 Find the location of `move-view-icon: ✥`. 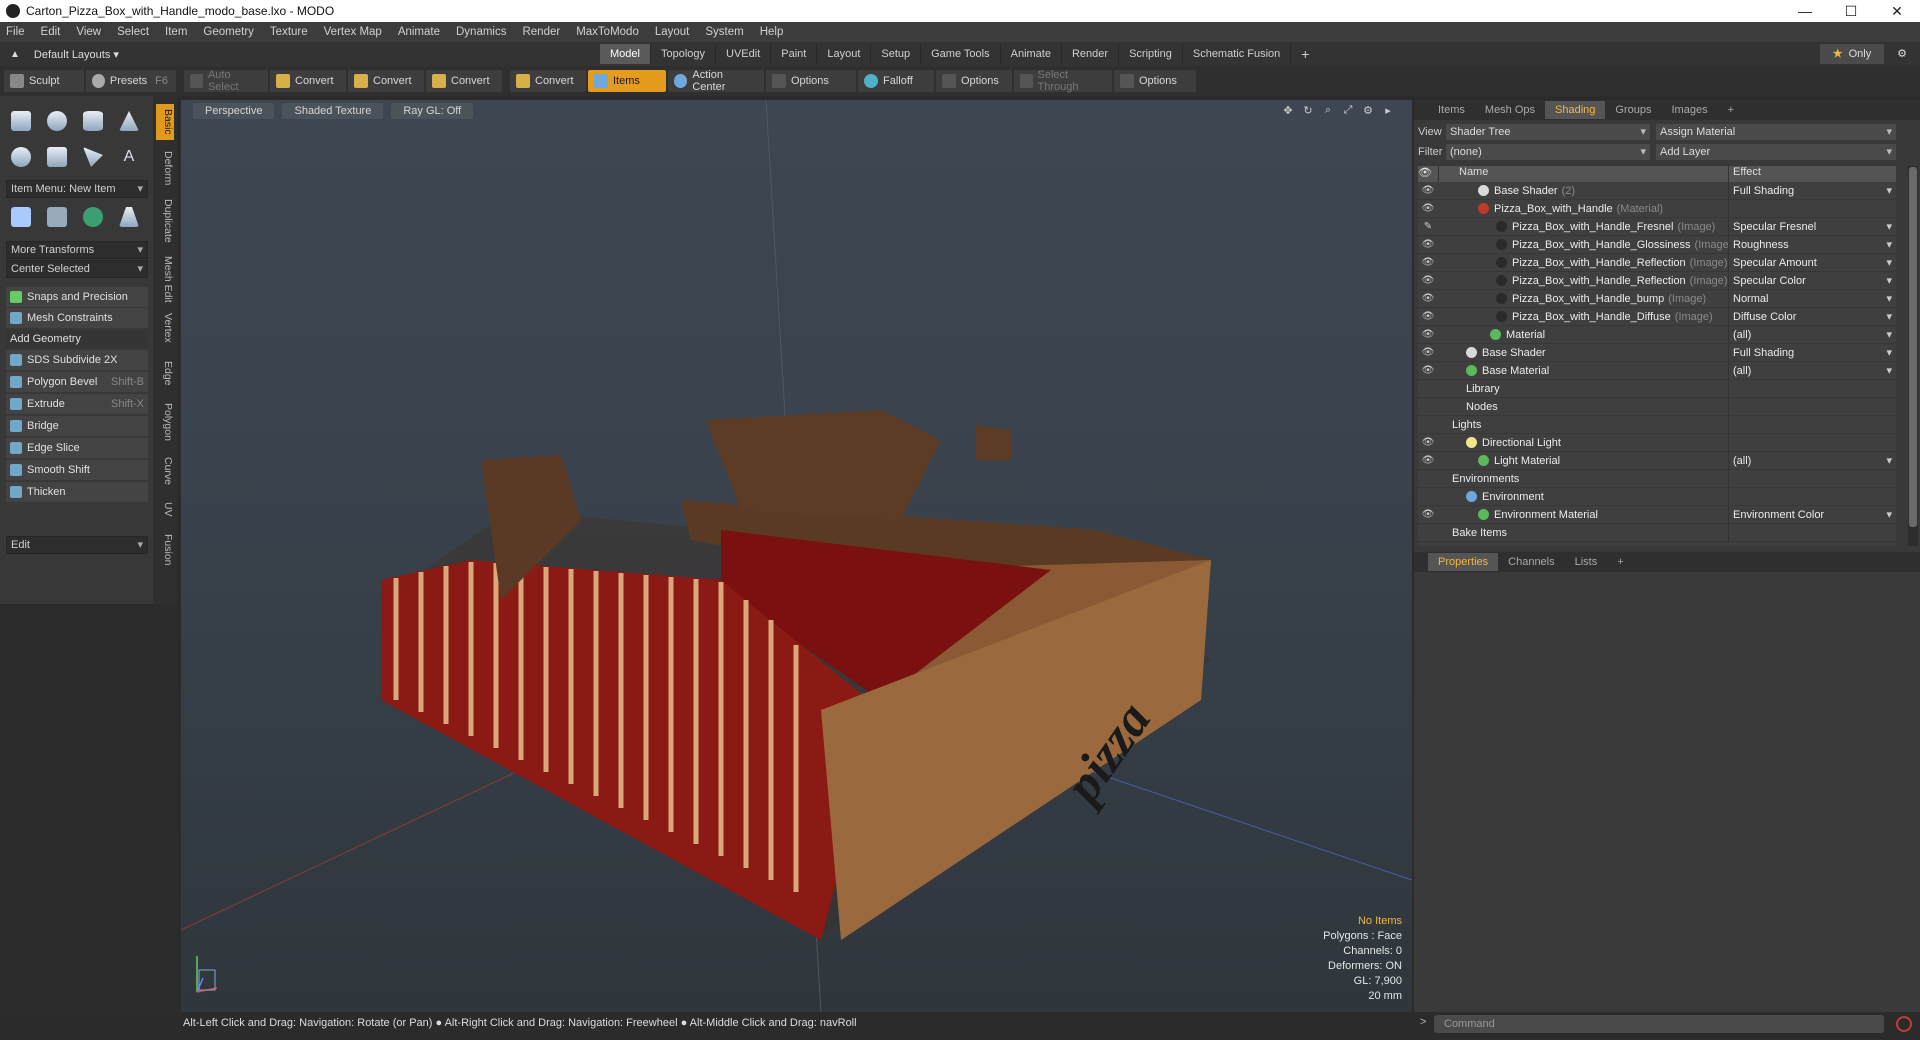

move-view-icon: ✥ is located at coordinates (1288, 111).